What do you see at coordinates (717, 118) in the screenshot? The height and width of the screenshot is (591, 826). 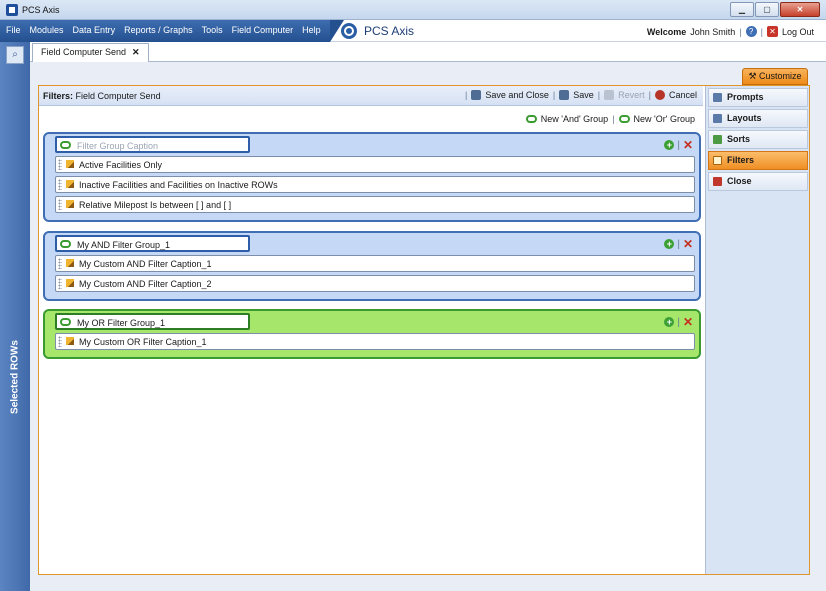 I see `layouts-icon` at bounding box center [717, 118].